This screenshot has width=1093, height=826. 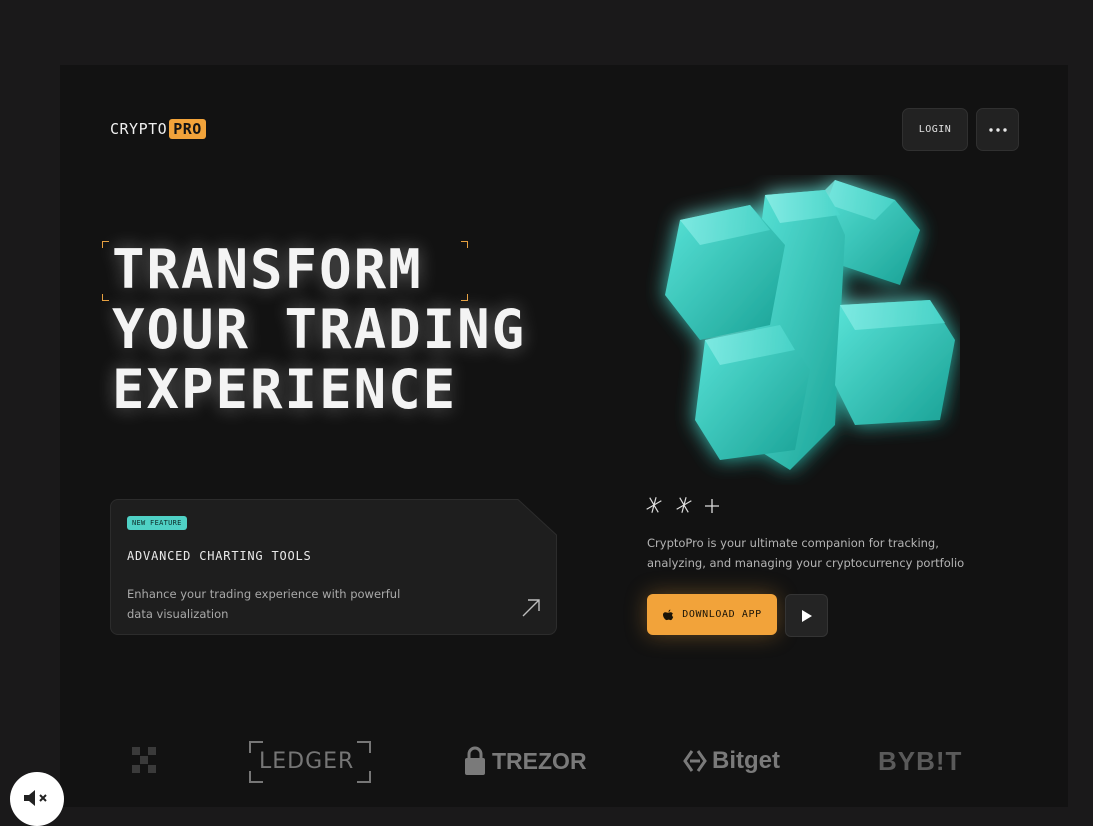 What do you see at coordinates (144, 760) in the screenshot?
I see `partner-icon` at bounding box center [144, 760].